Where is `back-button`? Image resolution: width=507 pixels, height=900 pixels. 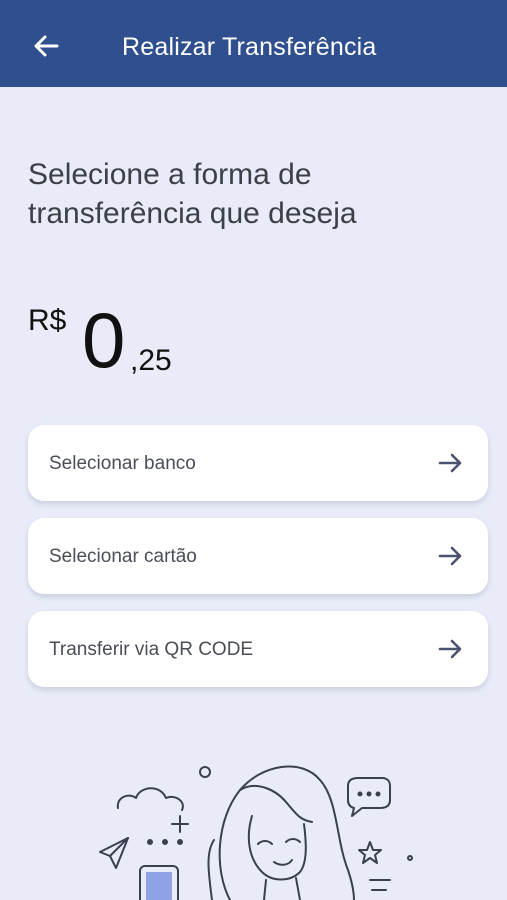
back-button is located at coordinates (46, 46).